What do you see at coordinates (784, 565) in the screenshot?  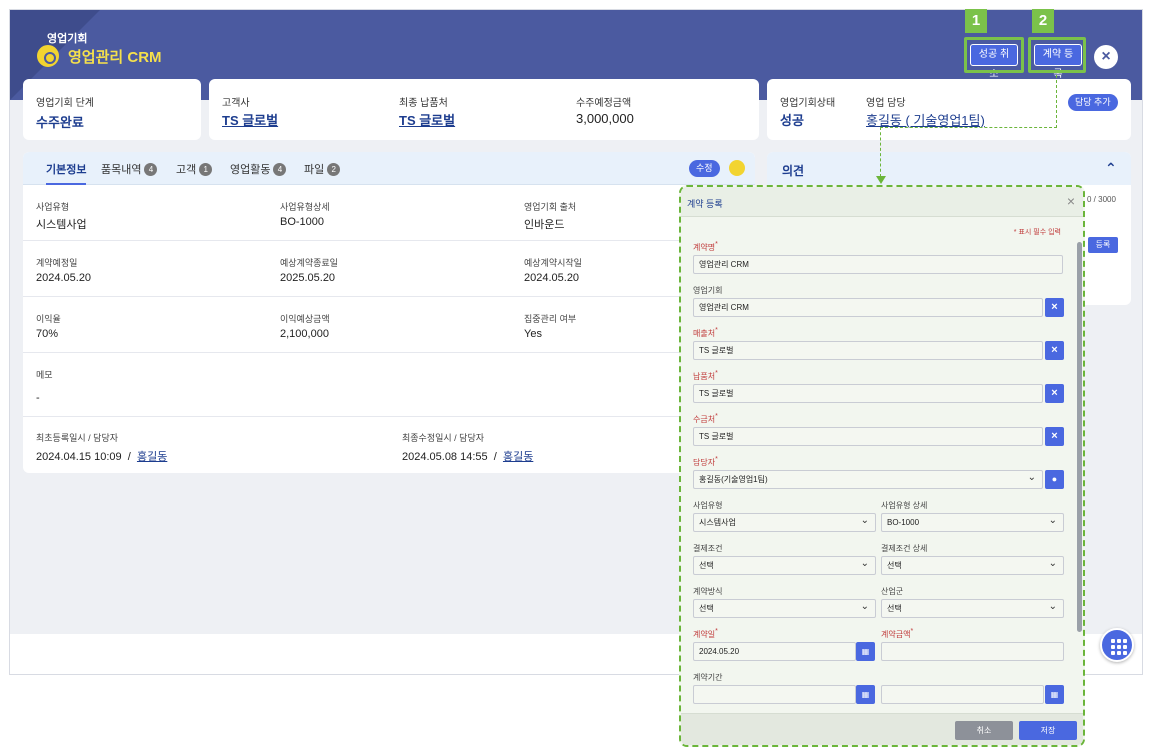 I see `payment-terms-select: 선택` at bounding box center [784, 565].